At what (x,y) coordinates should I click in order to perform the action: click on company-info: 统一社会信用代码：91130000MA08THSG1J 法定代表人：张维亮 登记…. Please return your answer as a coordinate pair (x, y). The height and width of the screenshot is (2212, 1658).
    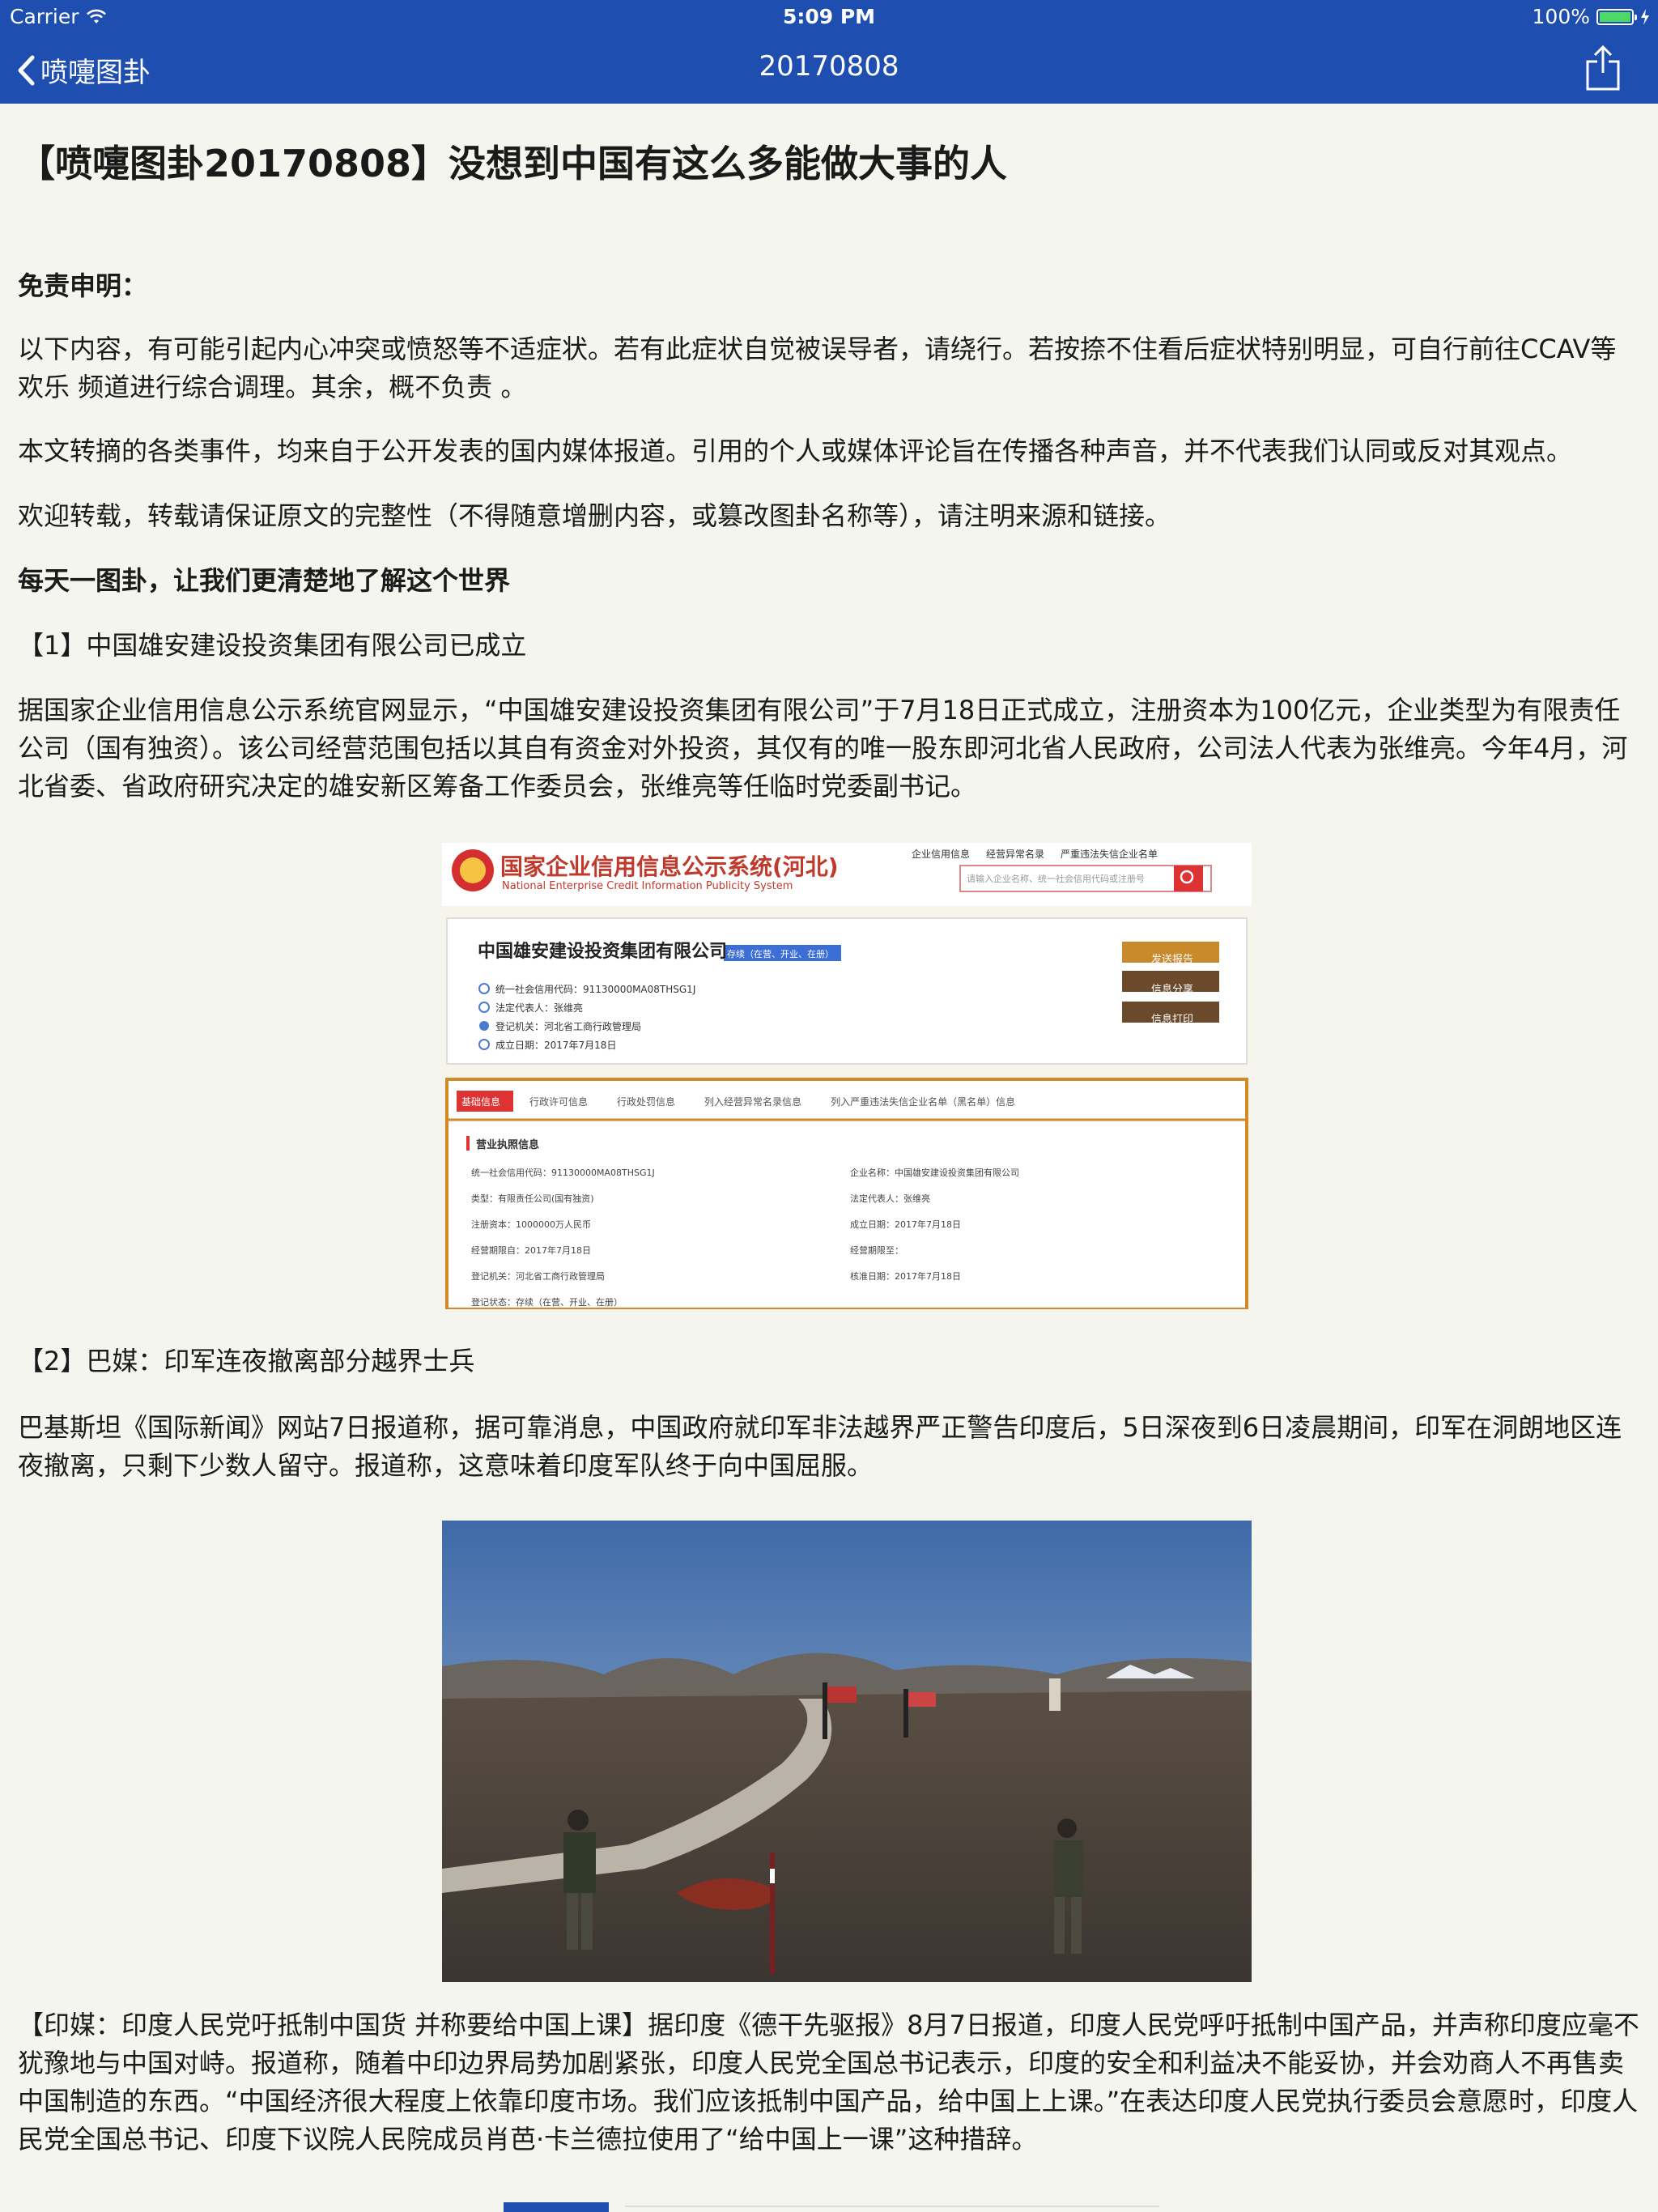
    Looking at the image, I should click on (595, 1018).